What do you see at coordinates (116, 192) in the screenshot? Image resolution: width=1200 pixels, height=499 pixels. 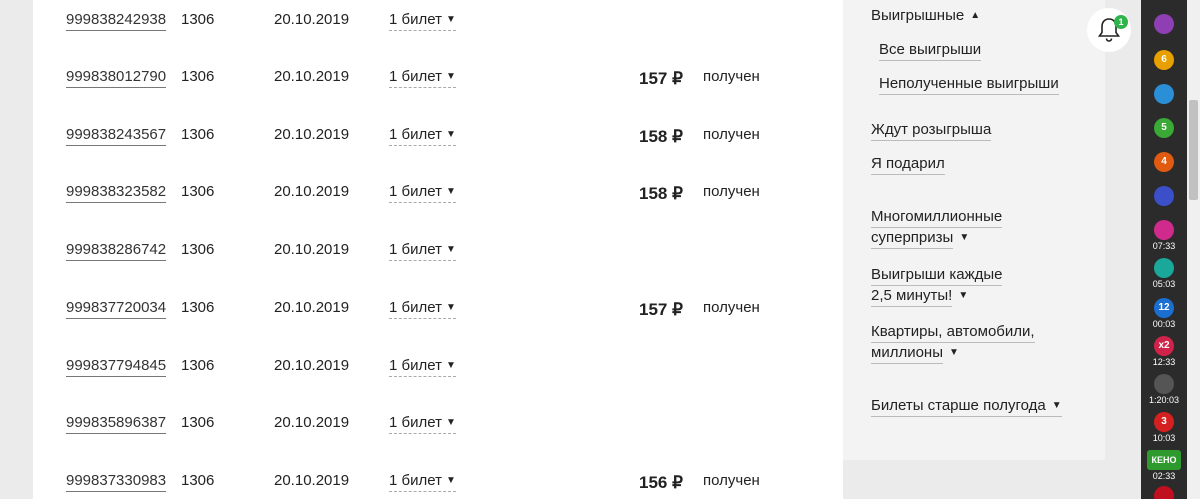 I see `ticket-number-link: 999838323582` at bounding box center [116, 192].